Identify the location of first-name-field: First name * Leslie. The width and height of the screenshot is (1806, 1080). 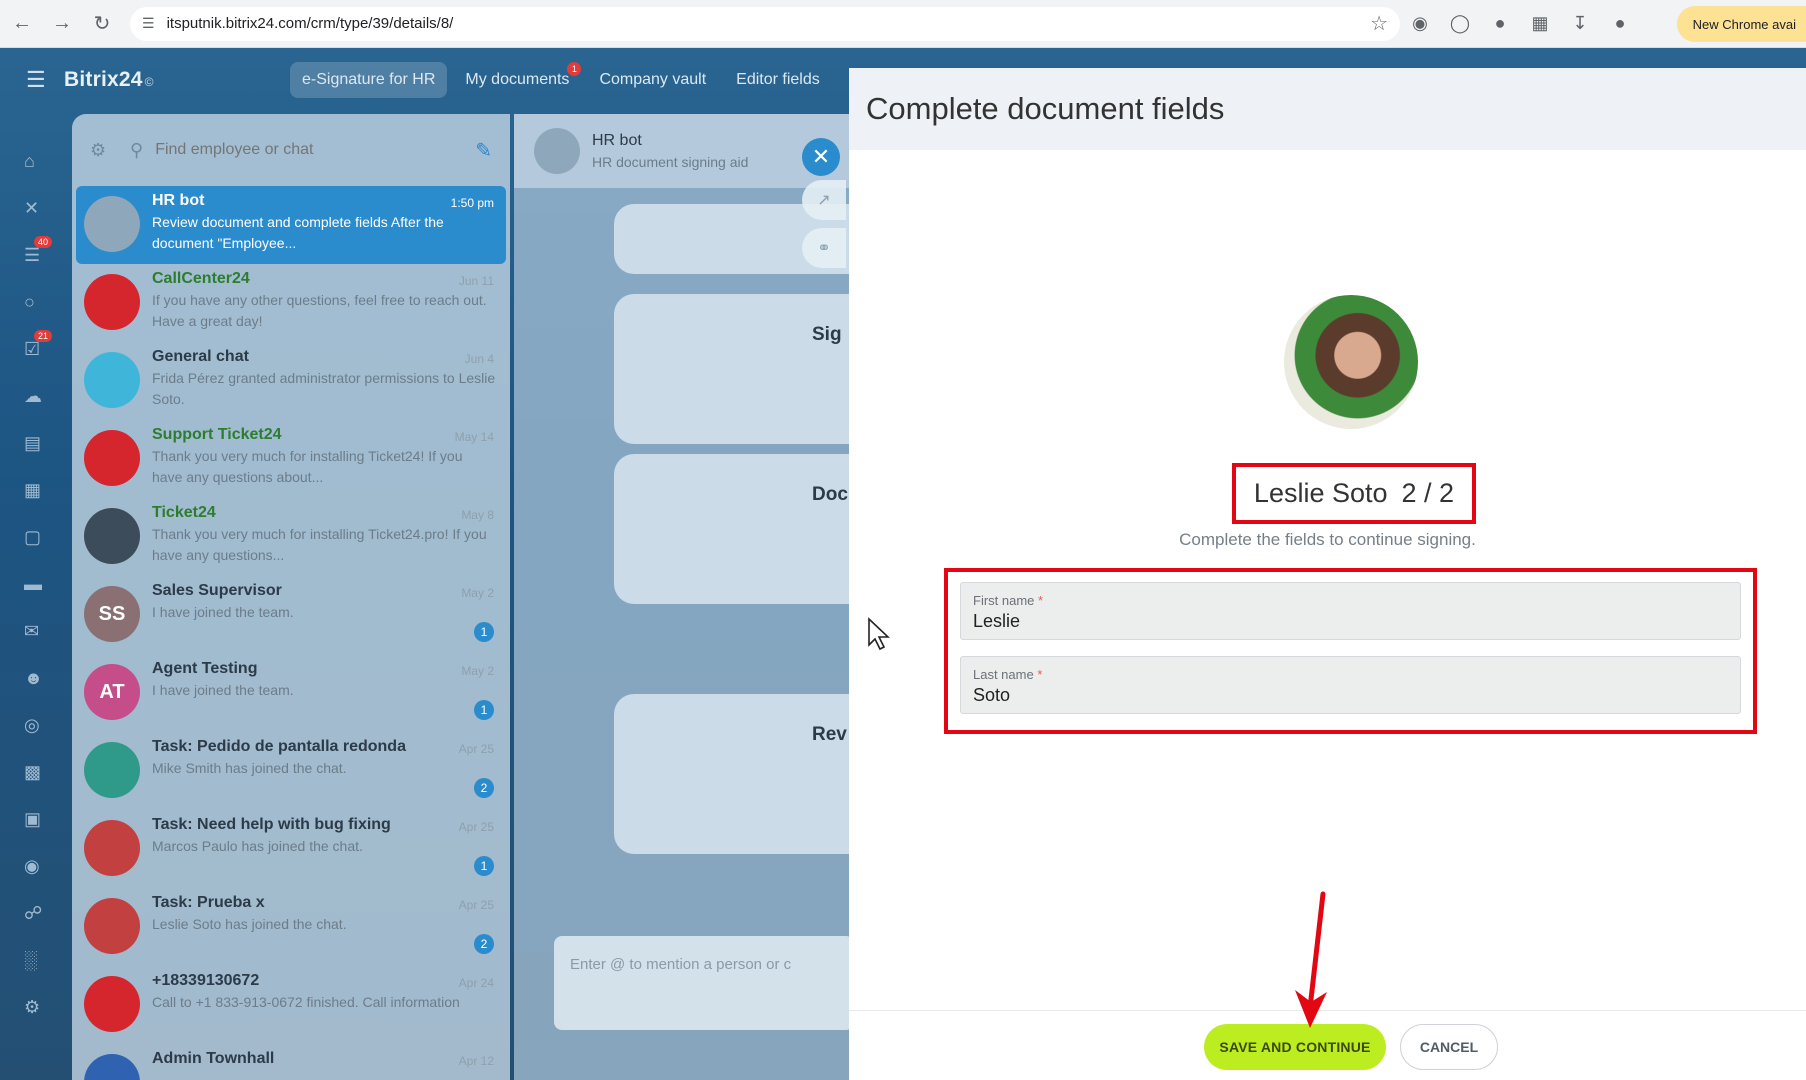
(1350, 611).